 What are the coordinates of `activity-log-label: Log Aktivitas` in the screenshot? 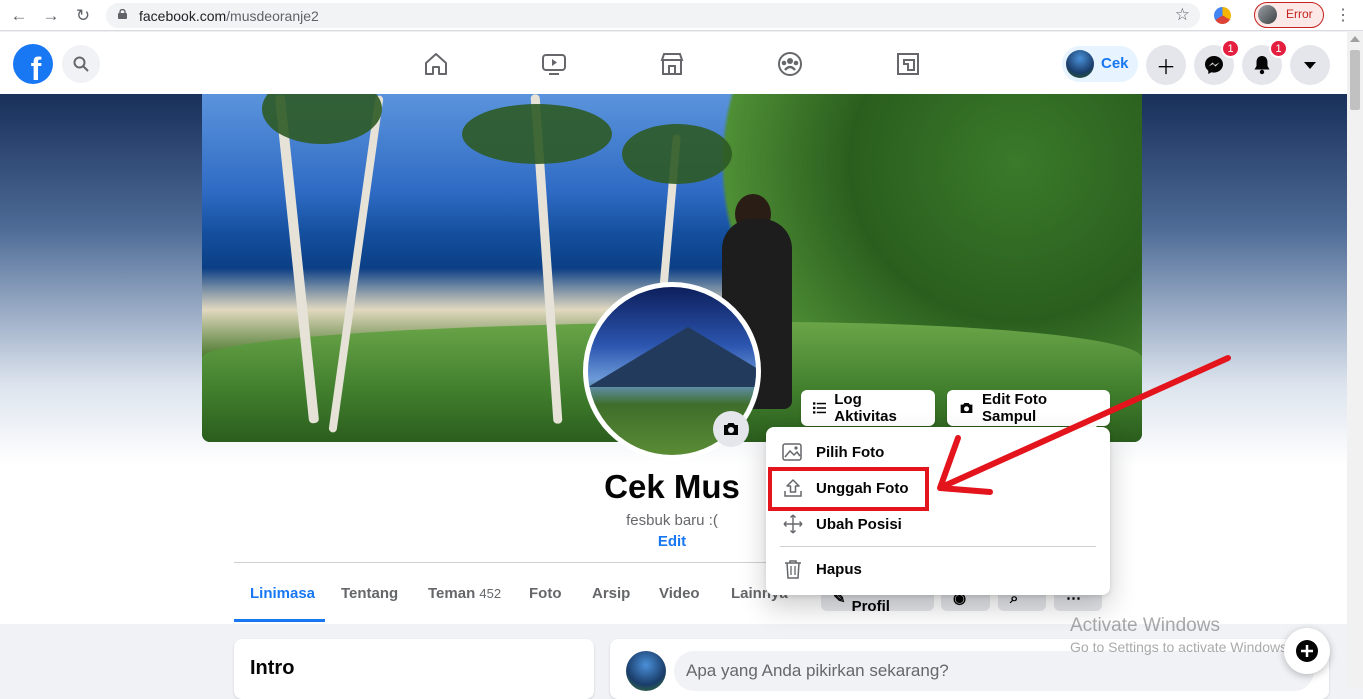 It's located at (865, 408).